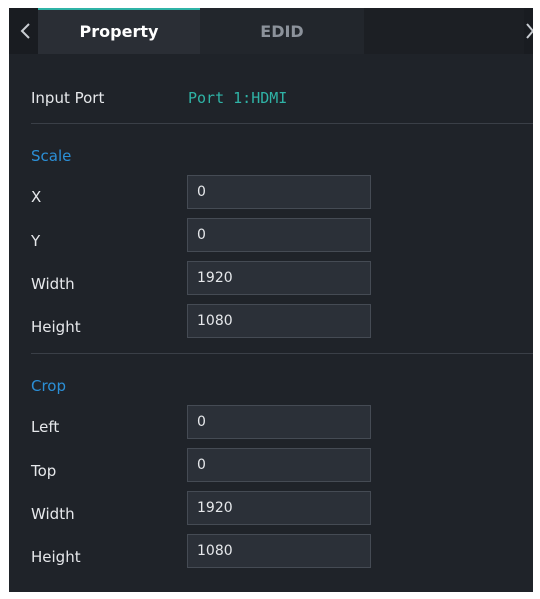 This screenshot has width=540, height=599. I want to click on chevron-right-icon, so click(529, 31).